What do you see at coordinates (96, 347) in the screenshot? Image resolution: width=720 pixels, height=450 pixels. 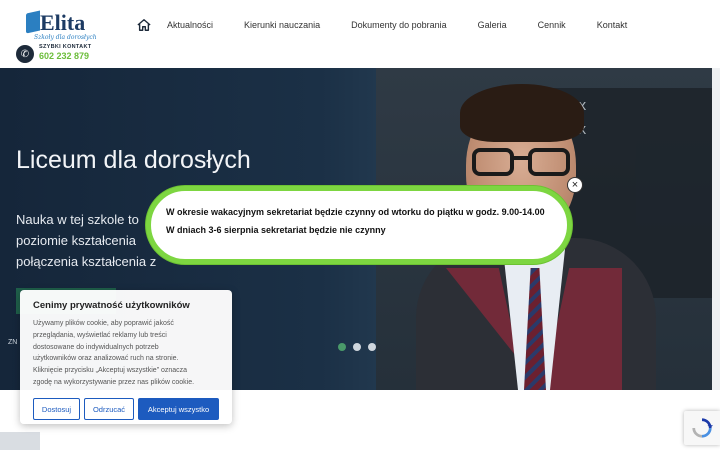 I see `cookie-body-line: dostosowane do indywidualnych potrzeb` at bounding box center [96, 347].